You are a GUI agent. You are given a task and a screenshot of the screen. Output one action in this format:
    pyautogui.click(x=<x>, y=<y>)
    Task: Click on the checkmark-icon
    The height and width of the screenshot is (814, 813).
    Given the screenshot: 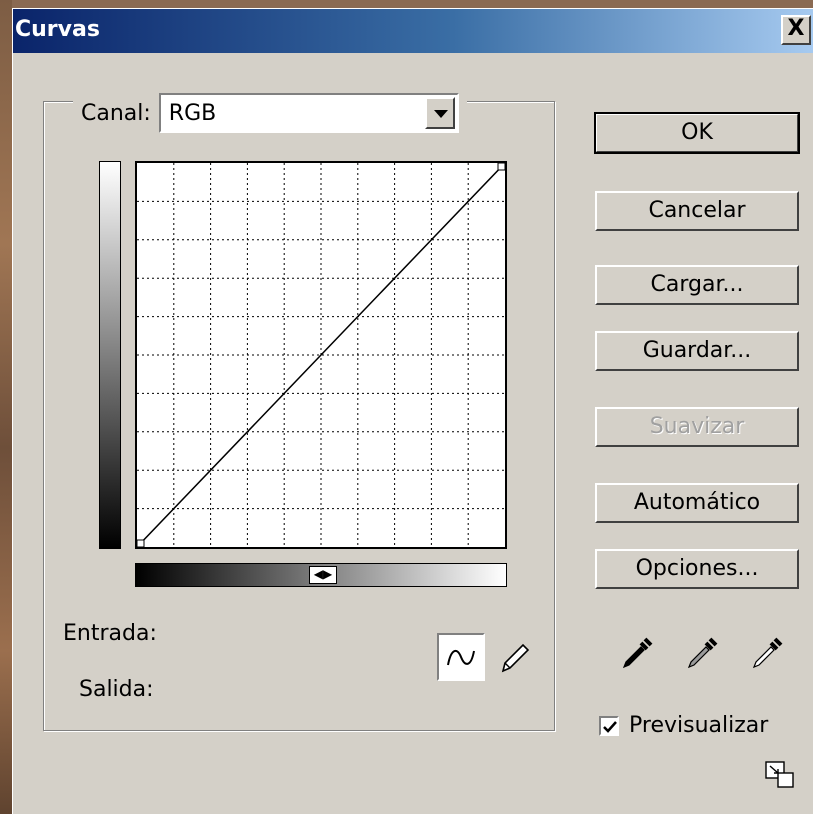 What is the action you would take?
    pyautogui.click(x=610, y=726)
    